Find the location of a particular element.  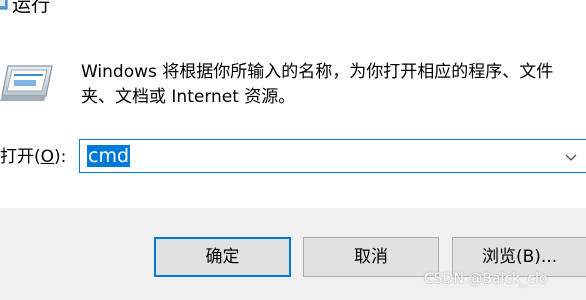

open-label-suffix: ): is located at coordinates (60, 157).